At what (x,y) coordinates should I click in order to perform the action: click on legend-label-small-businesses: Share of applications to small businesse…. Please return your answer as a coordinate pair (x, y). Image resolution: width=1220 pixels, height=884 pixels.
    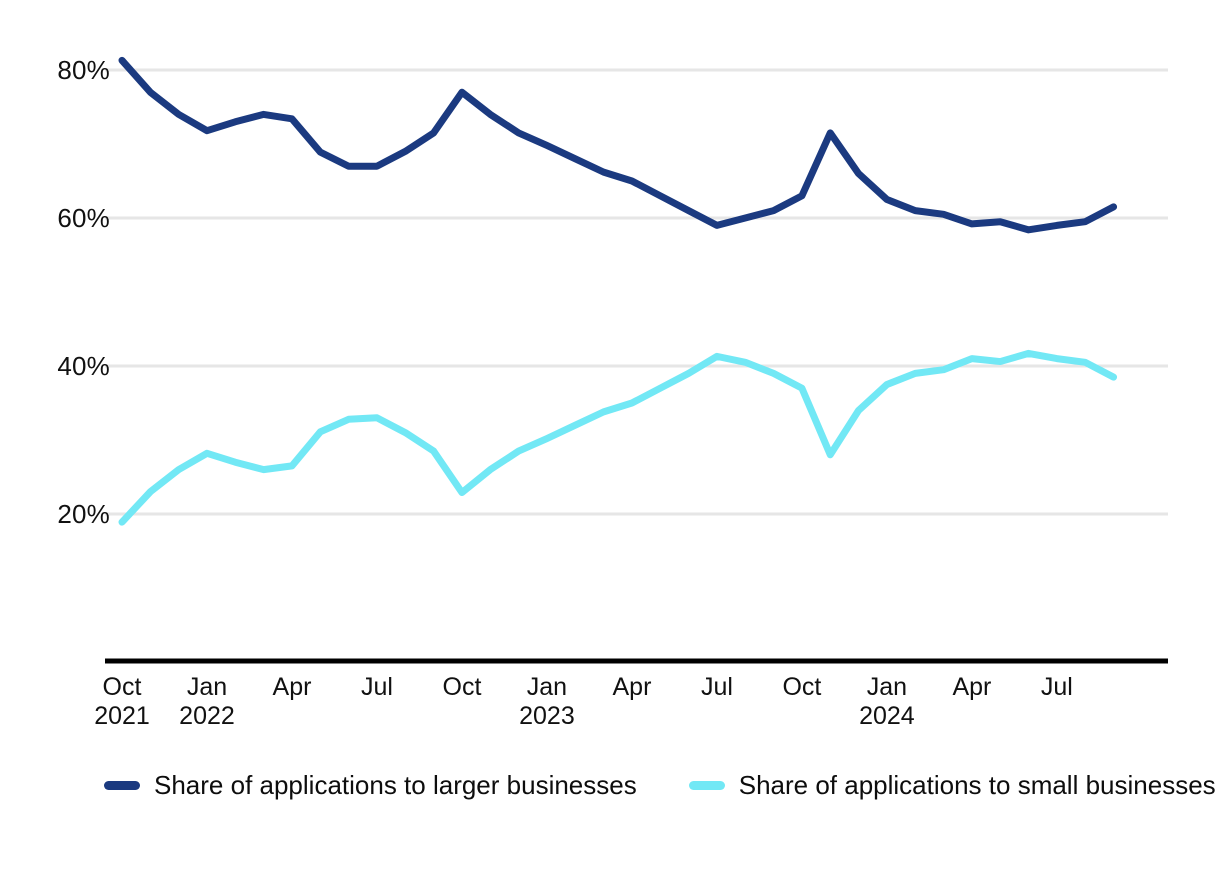
    Looking at the image, I should click on (977, 785).